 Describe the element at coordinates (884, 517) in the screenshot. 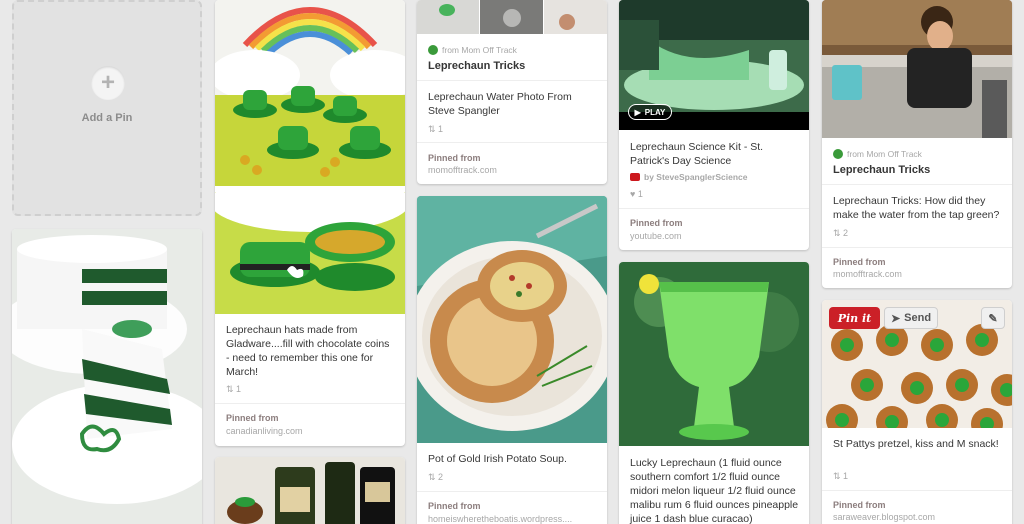

I see `pin-source-link: saraweaver.blogspot.com` at that location.